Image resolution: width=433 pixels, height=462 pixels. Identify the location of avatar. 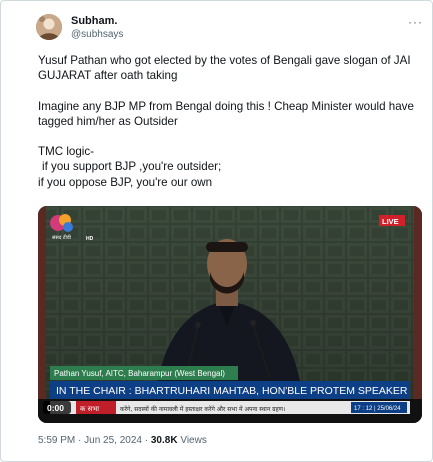
(49, 27).